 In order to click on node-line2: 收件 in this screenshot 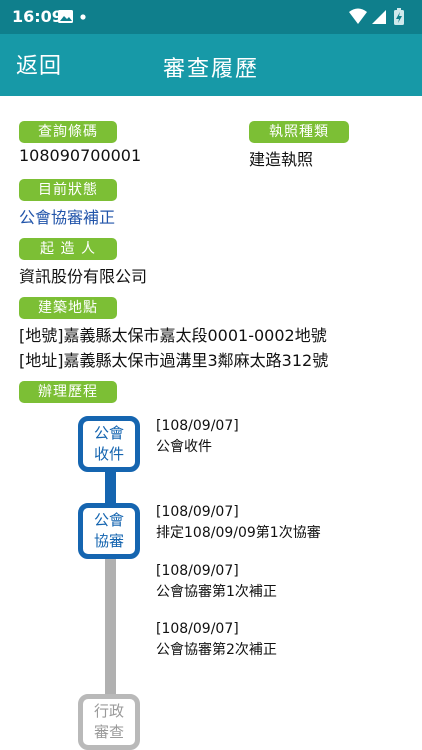, I will do `click(108, 454)`.